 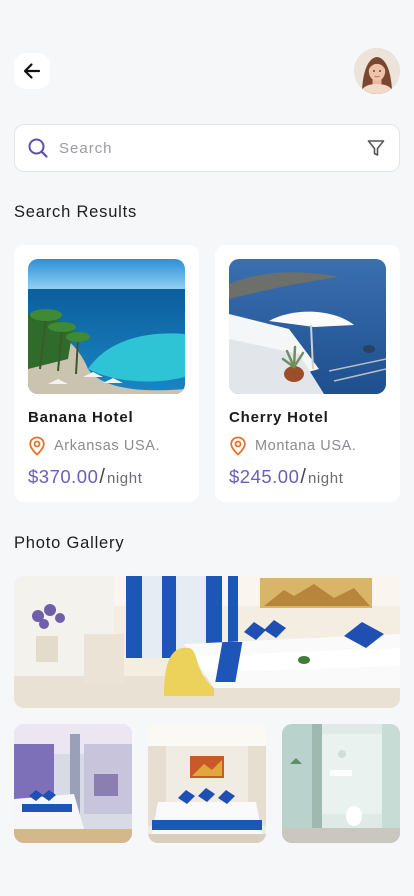 I want to click on hotel-location-text: Arkansas USA., so click(x=107, y=446).